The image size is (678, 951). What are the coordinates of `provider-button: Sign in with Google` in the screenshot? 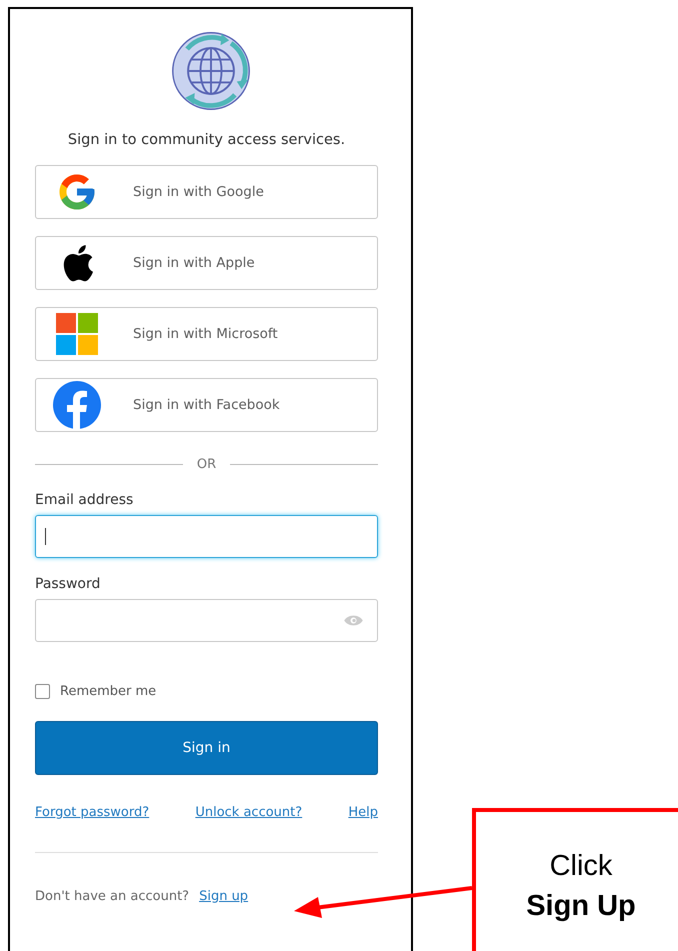 It's located at (206, 192).